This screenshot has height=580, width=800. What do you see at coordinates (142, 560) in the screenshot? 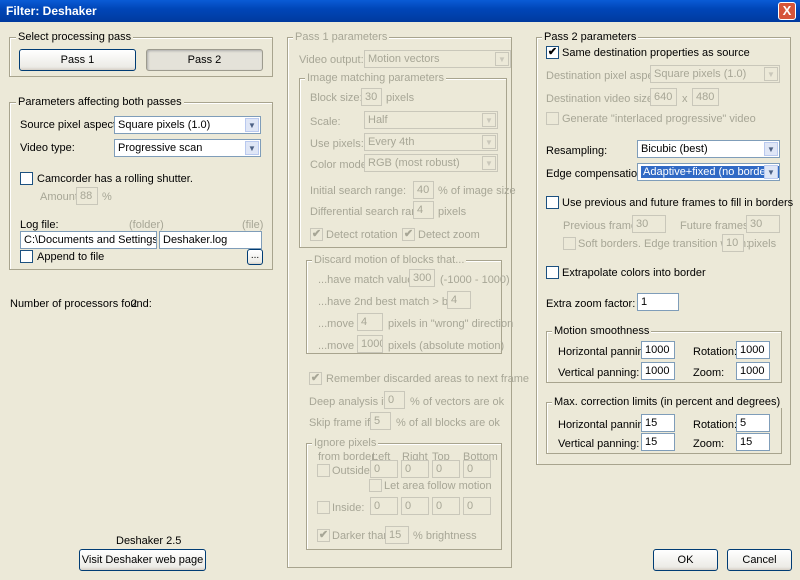
I see `visit-web-button: Visit Deshaker web page` at bounding box center [142, 560].